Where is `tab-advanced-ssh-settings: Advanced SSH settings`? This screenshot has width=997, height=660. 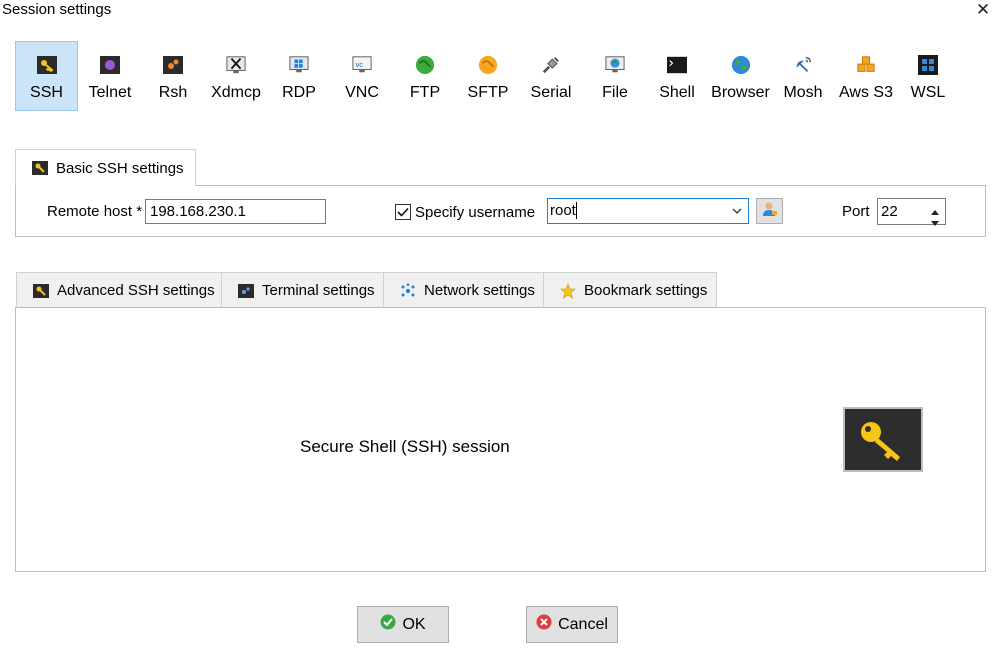
tab-advanced-ssh-settings: Advanced SSH settings is located at coordinates (119, 290).